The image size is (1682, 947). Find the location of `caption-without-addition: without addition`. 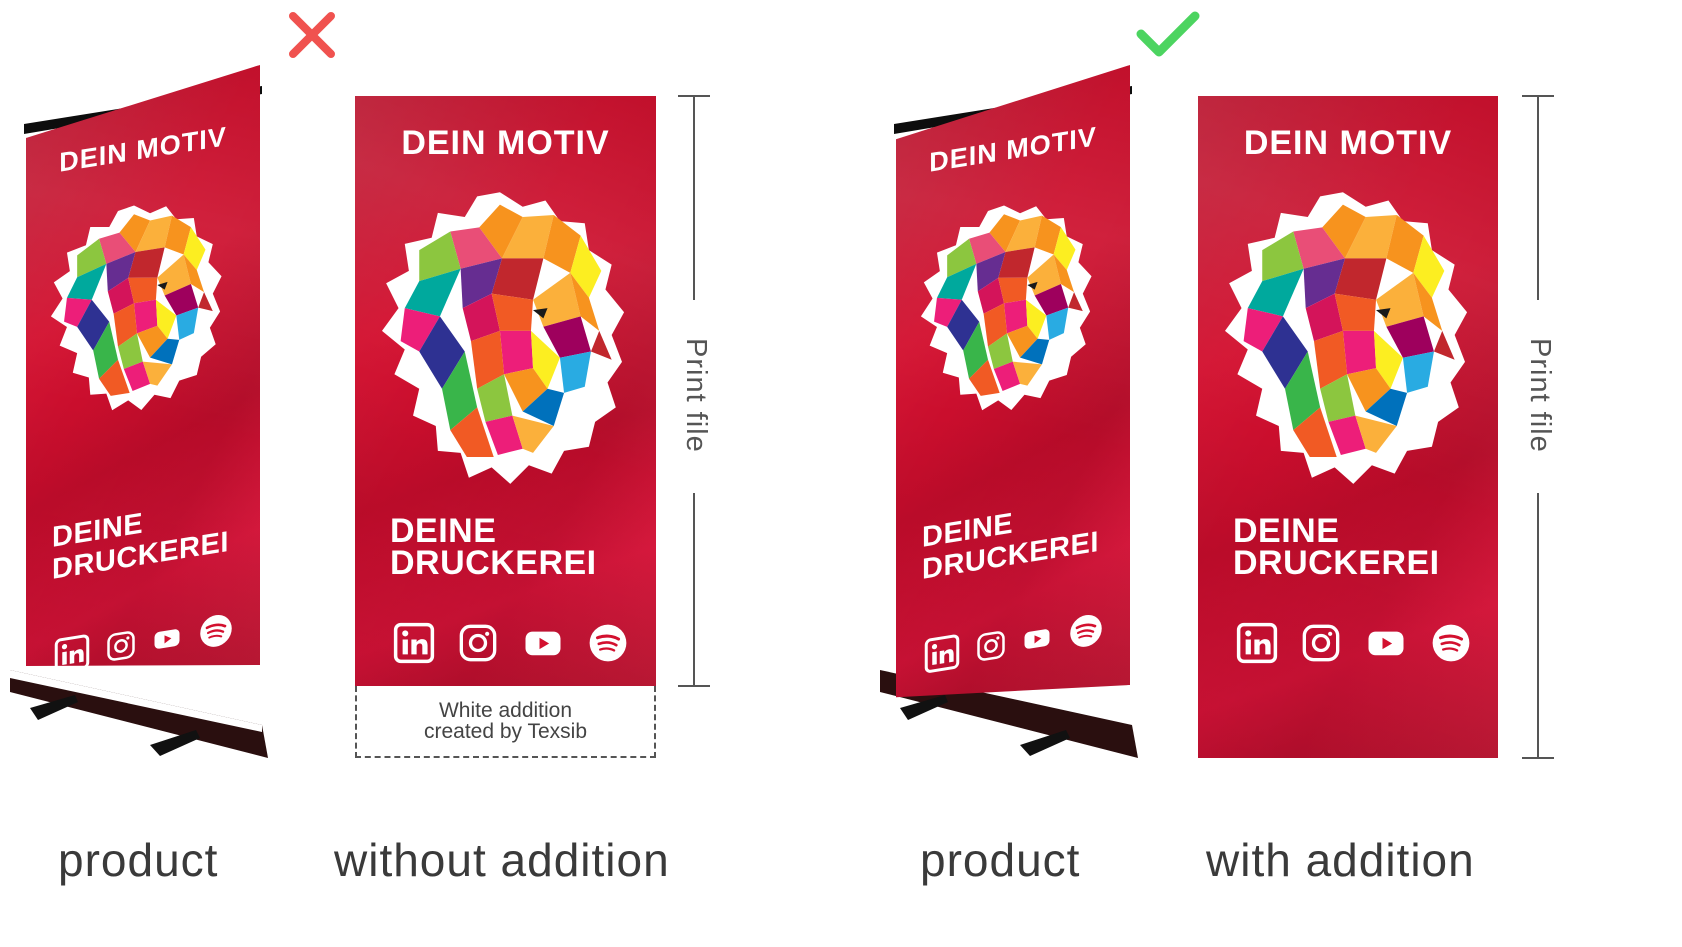

caption-without-addition: without addition is located at coordinates (502, 860).